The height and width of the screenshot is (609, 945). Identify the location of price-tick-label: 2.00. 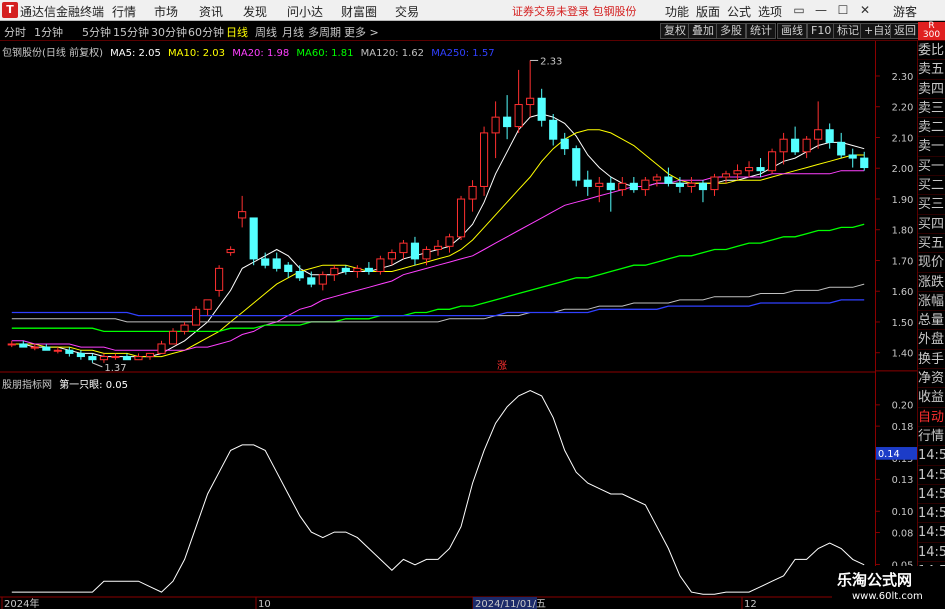
(903, 169).